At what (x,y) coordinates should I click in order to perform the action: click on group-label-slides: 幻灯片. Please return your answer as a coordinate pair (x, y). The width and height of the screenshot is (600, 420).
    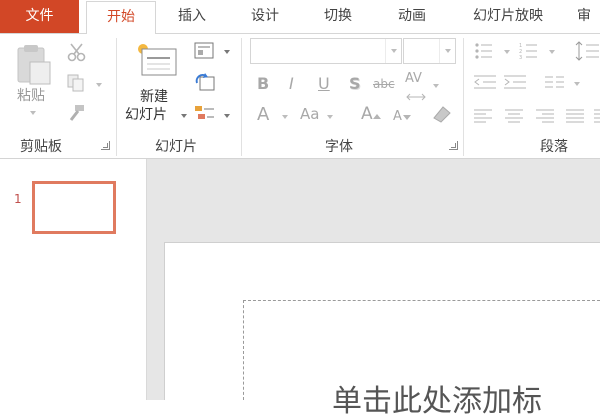
    Looking at the image, I should click on (176, 147).